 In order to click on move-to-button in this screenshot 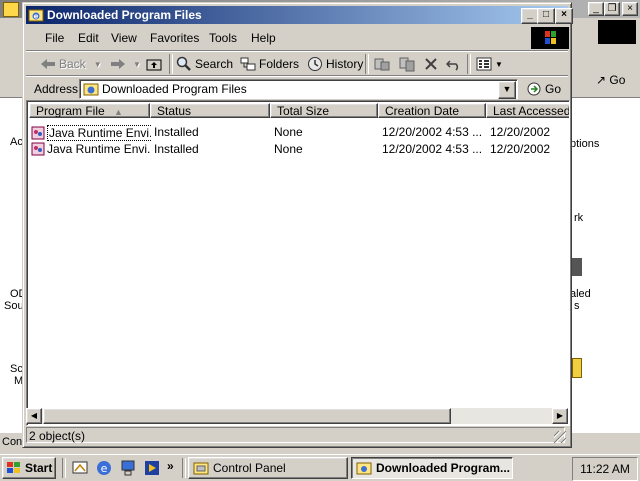, I will do `click(383, 64)`.